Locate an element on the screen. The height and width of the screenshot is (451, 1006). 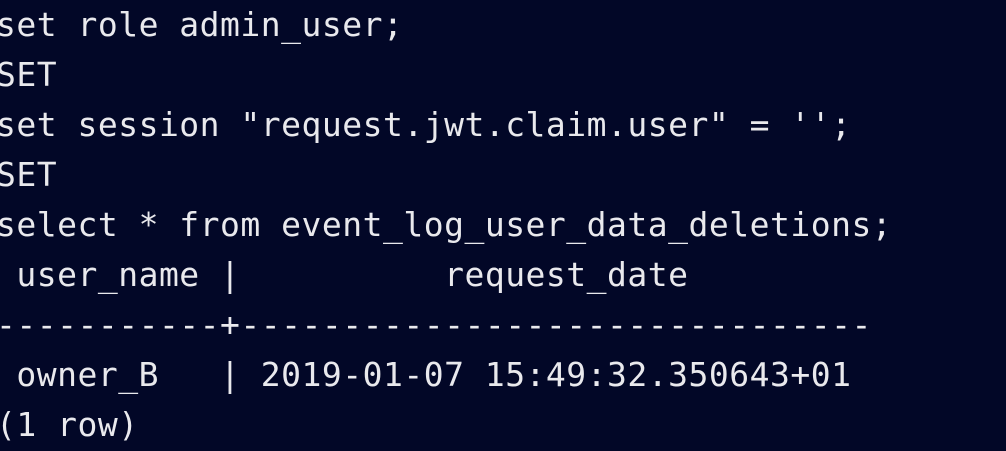
command-set-role: set role admin_user; is located at coordinates (202, 24).